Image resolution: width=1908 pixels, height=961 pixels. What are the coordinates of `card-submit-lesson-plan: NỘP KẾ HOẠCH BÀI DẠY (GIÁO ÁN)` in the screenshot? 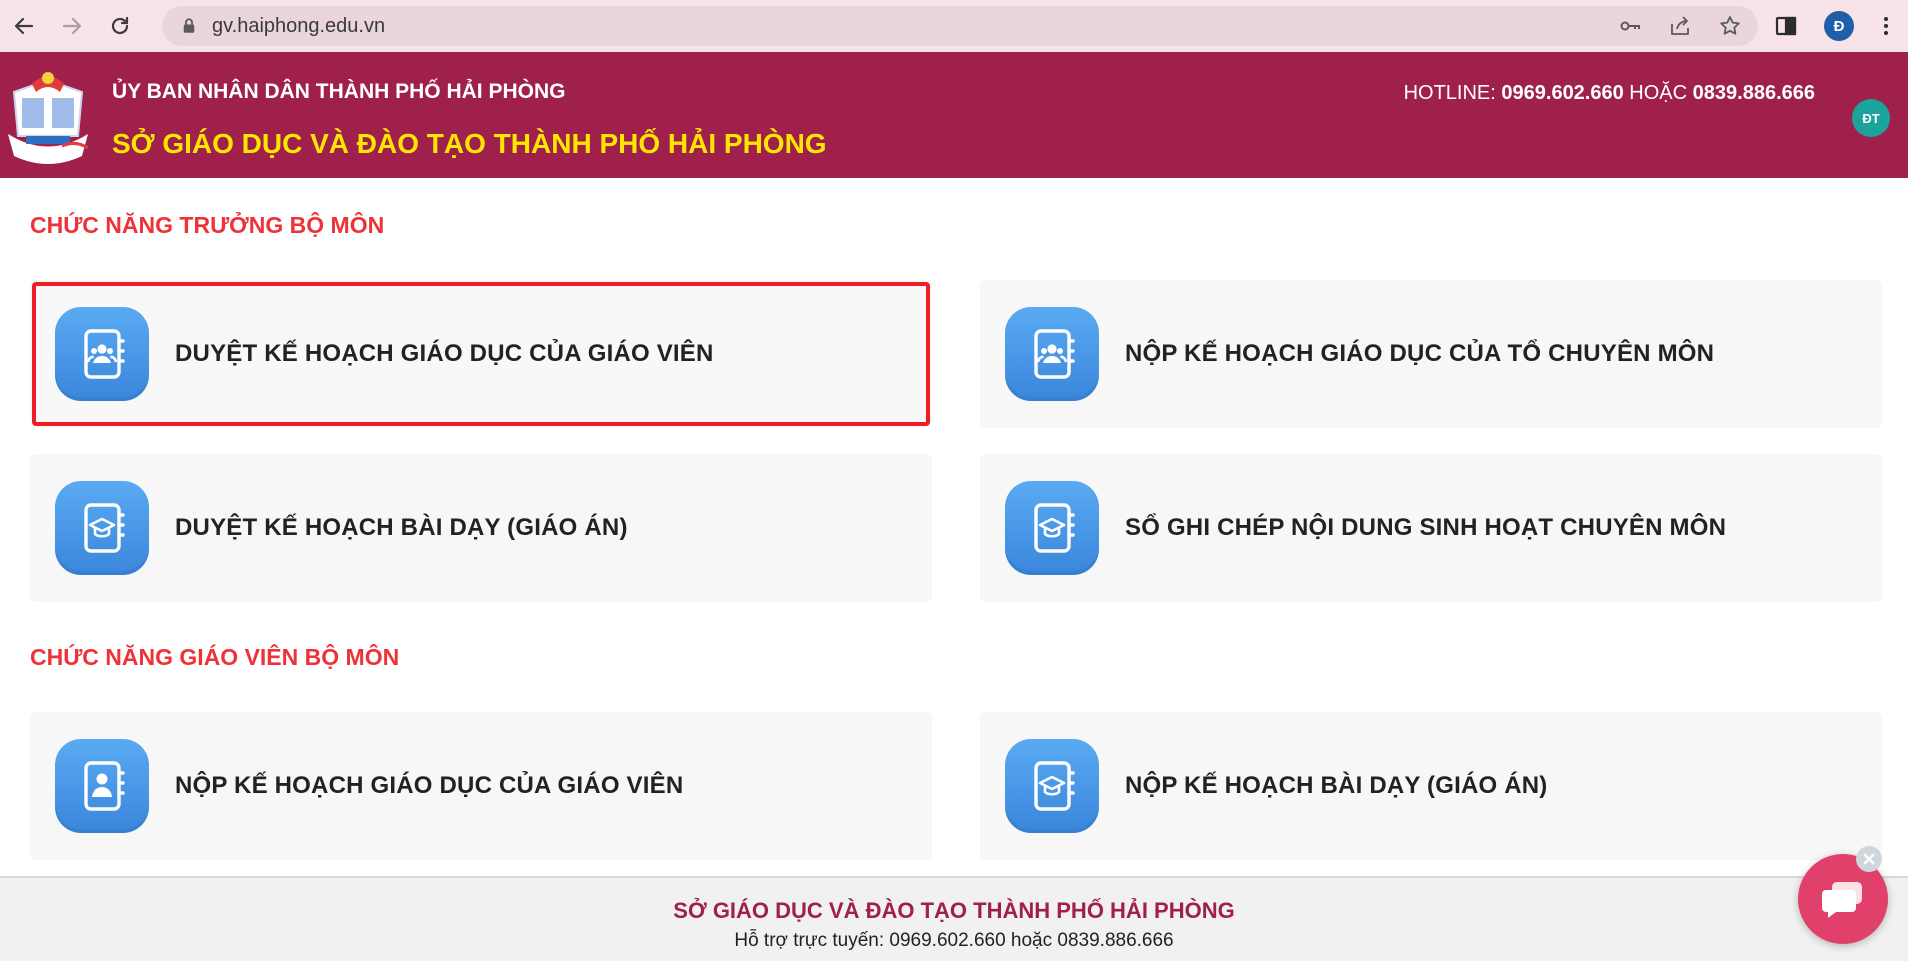 It's located at (1431, 786).